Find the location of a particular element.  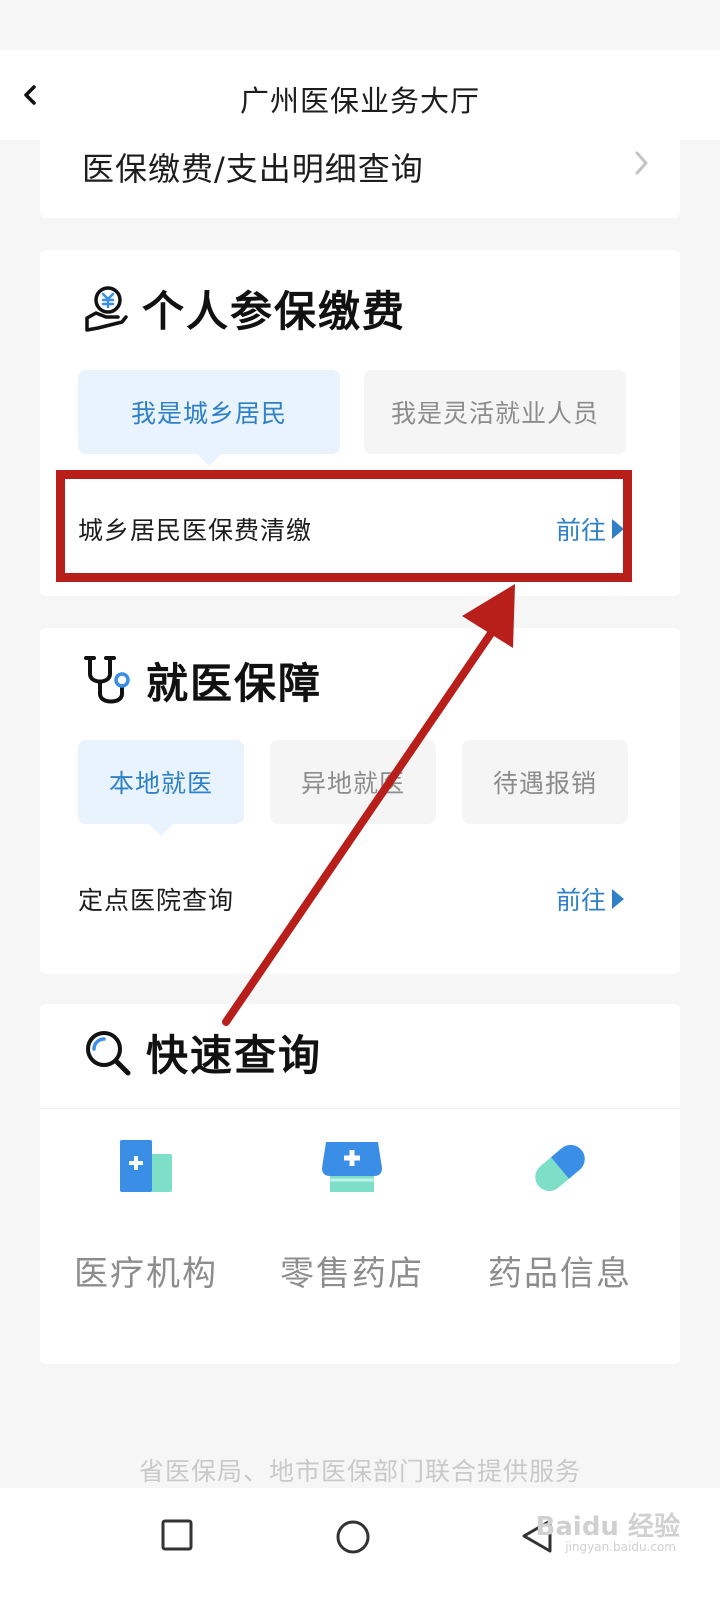

pharmacy-store-icon is located at coordinates (352, 1167).